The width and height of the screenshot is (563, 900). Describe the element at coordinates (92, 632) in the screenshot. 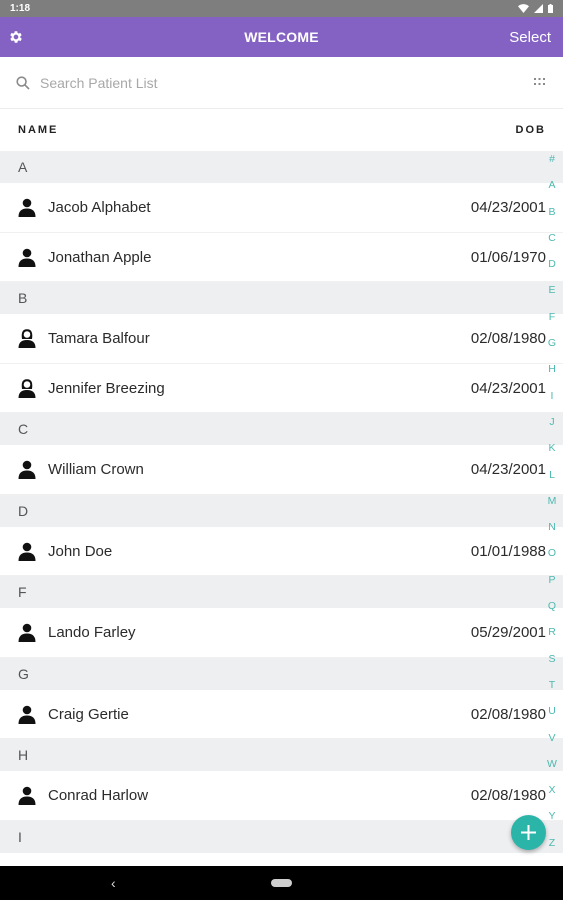

I see `patient-name: Lando Farley` at that location.